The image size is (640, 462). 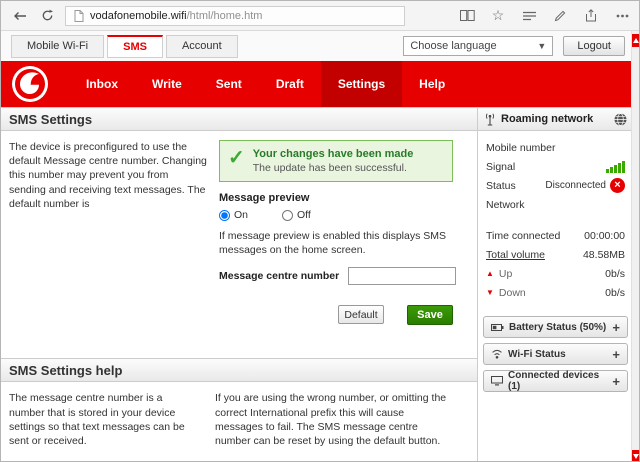 I want to click on connected-devices-accordion: Connected devices (1) +, so click(x=555, y=381).